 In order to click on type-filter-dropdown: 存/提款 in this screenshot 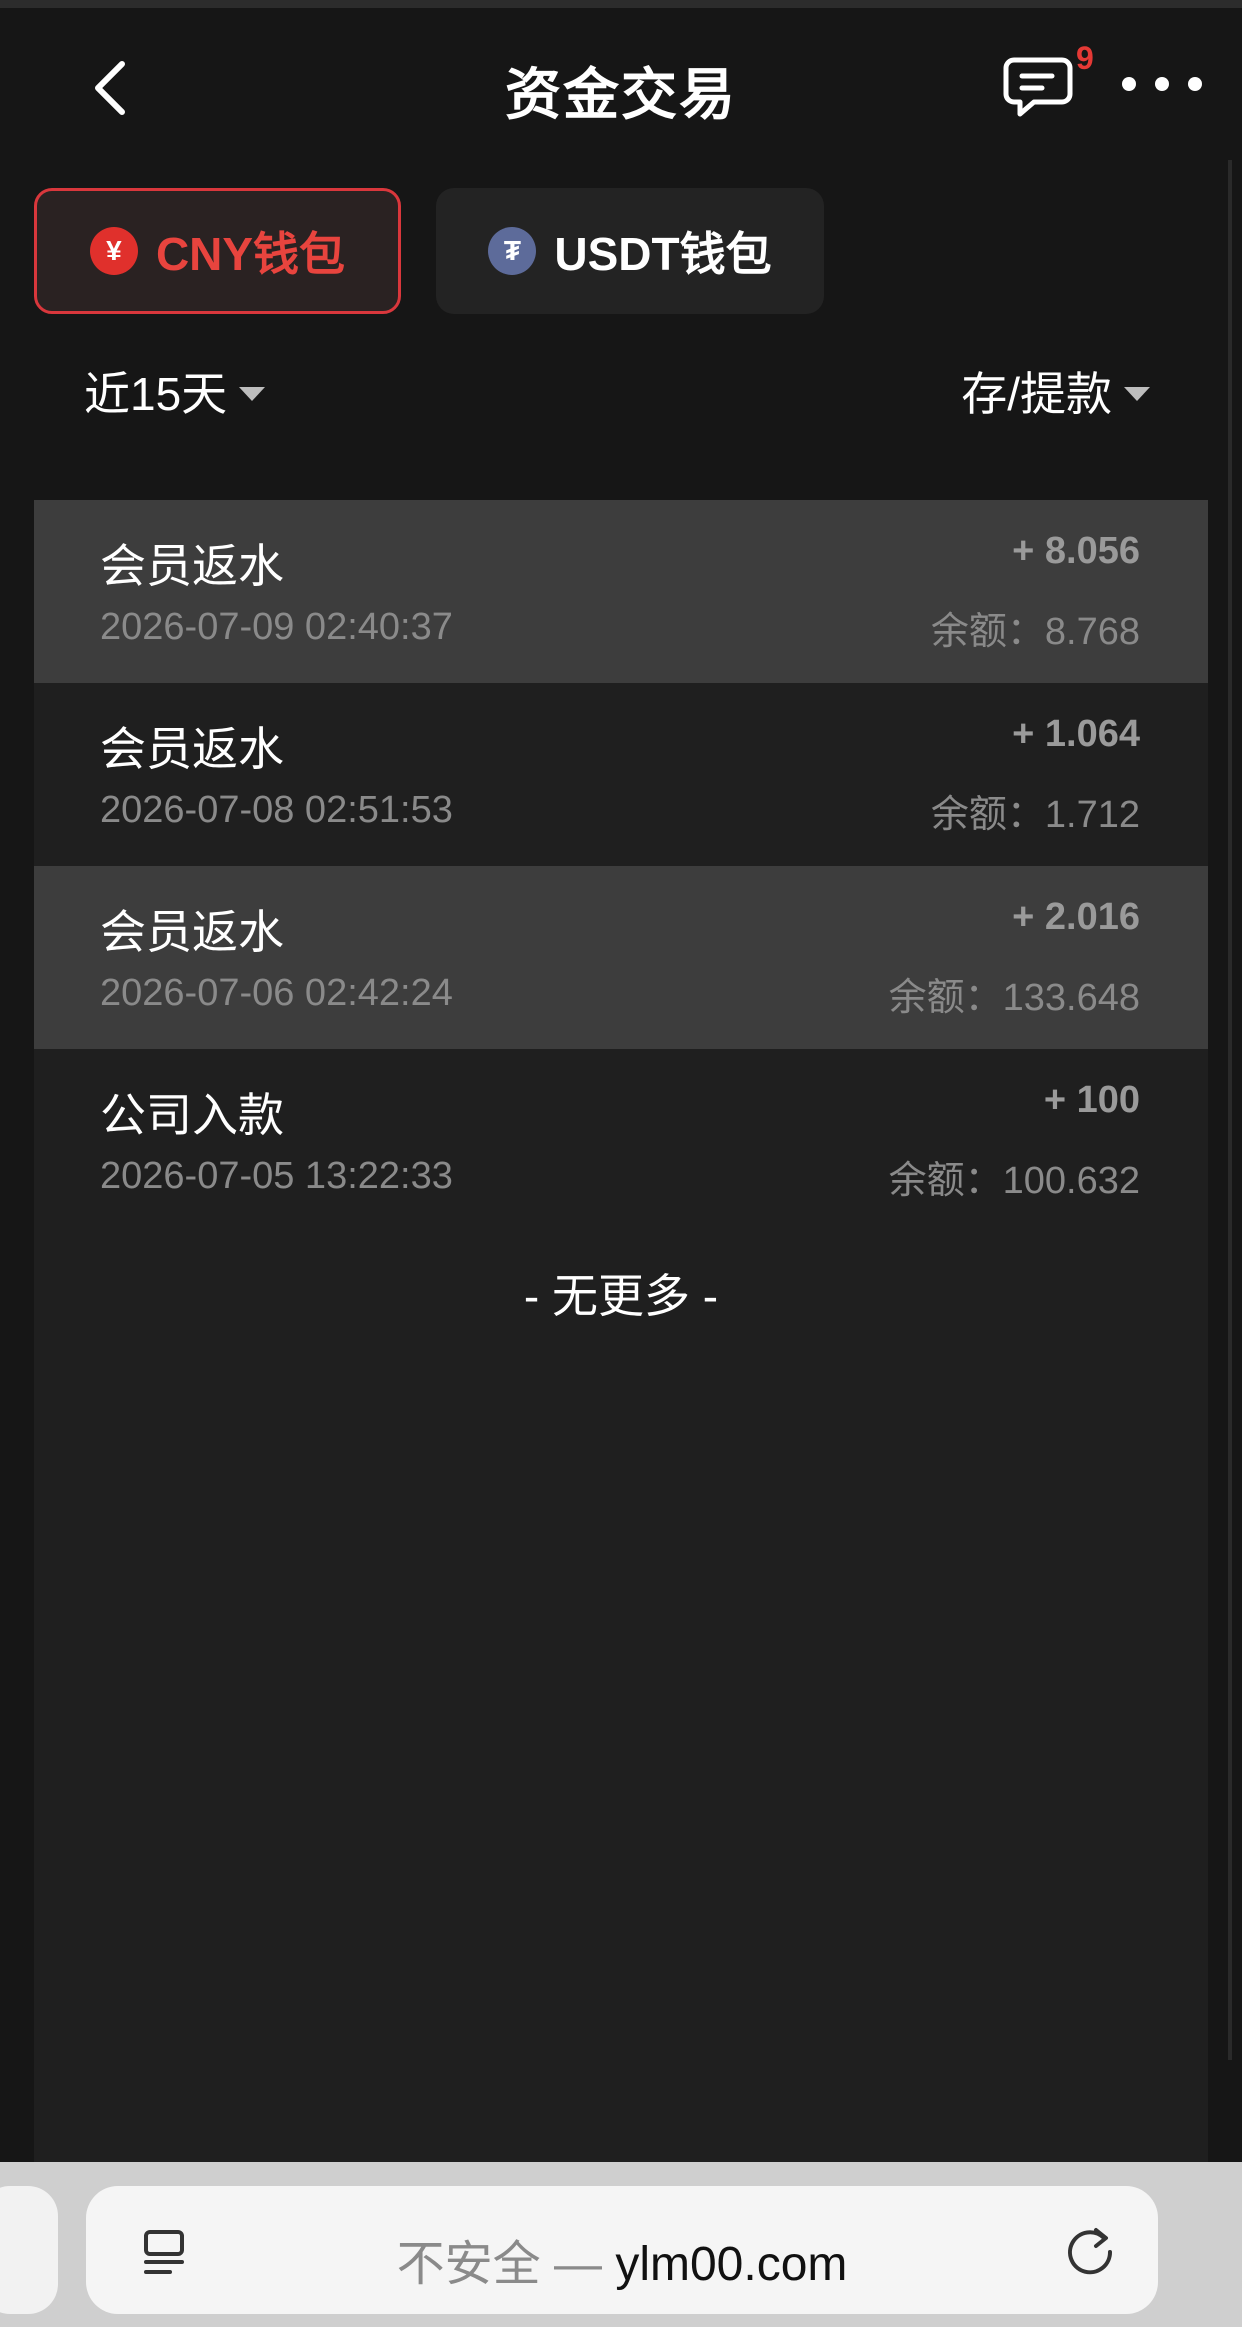, I will do `click(1055, 391)`.